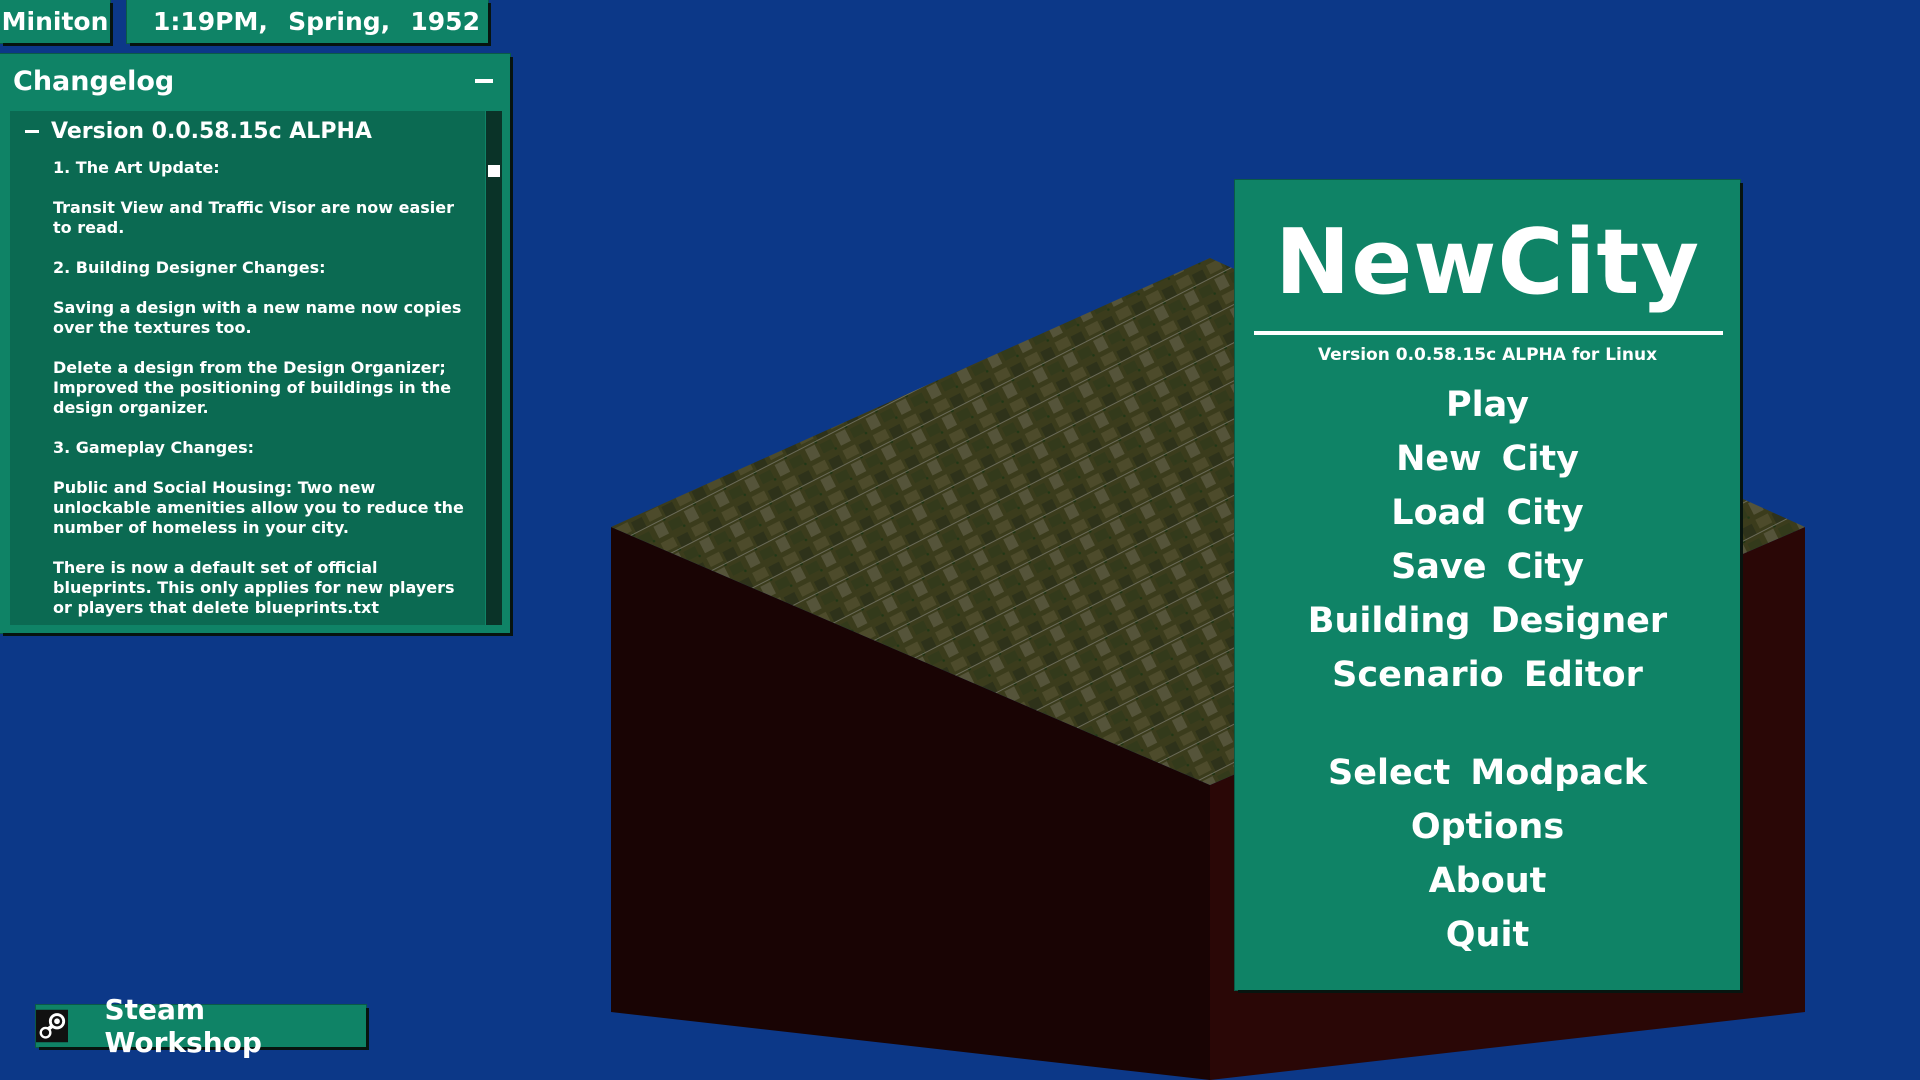  Describe the element at coordinates (189, 267) in the screenshot. I see `changelog-entry: 2. Building Designer Changes:` at that location.